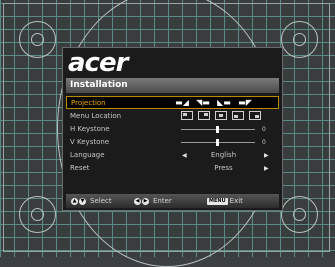 The height and width of the screenshot is (267, 335). What do you see at coordinates (299, 214) in the screenshot?
I see `corner-circle-bottom-right-inner` at bounding box center [299, 214].